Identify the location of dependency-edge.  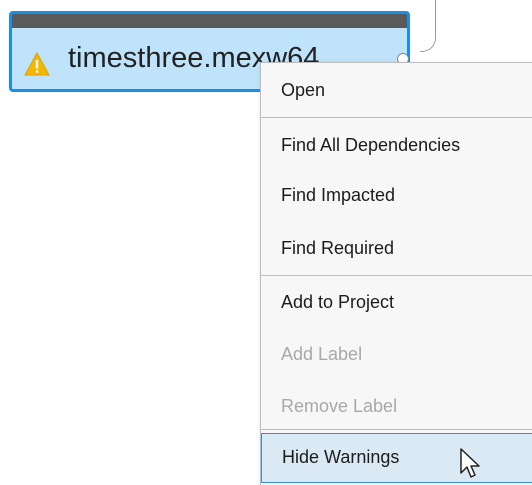
(428, 26).